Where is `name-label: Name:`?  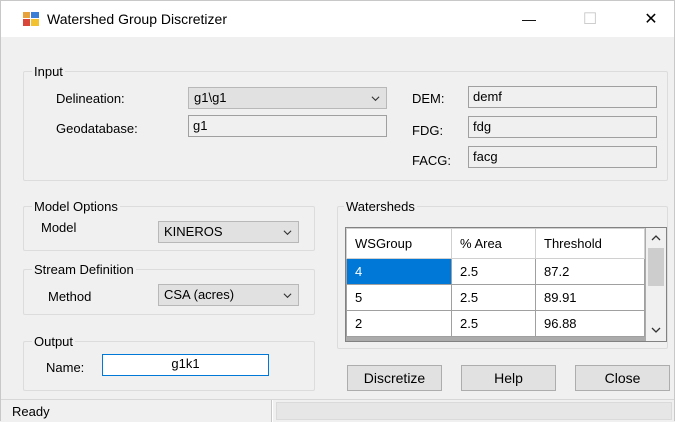
name-label: Name: is located at coordinates (65, 367).